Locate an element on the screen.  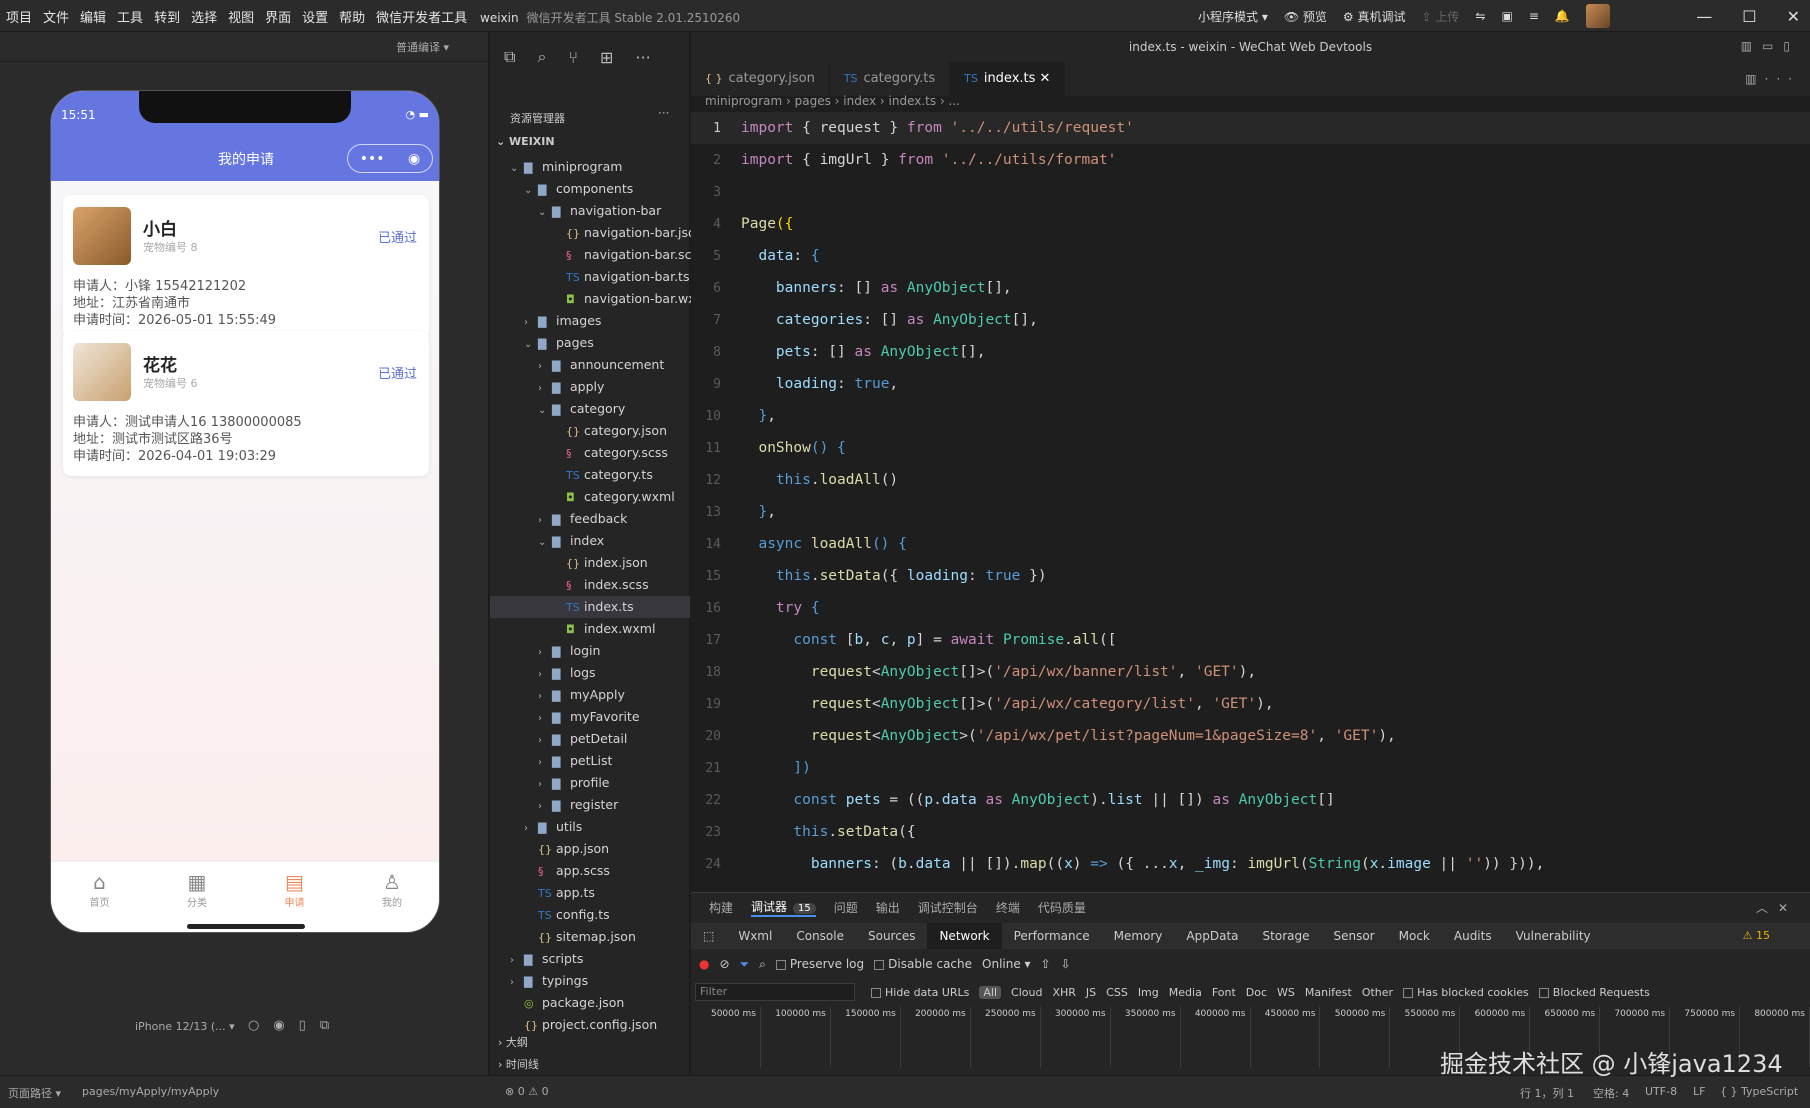
maximize-icon: ☐ is located at coordinates (1749, 16).